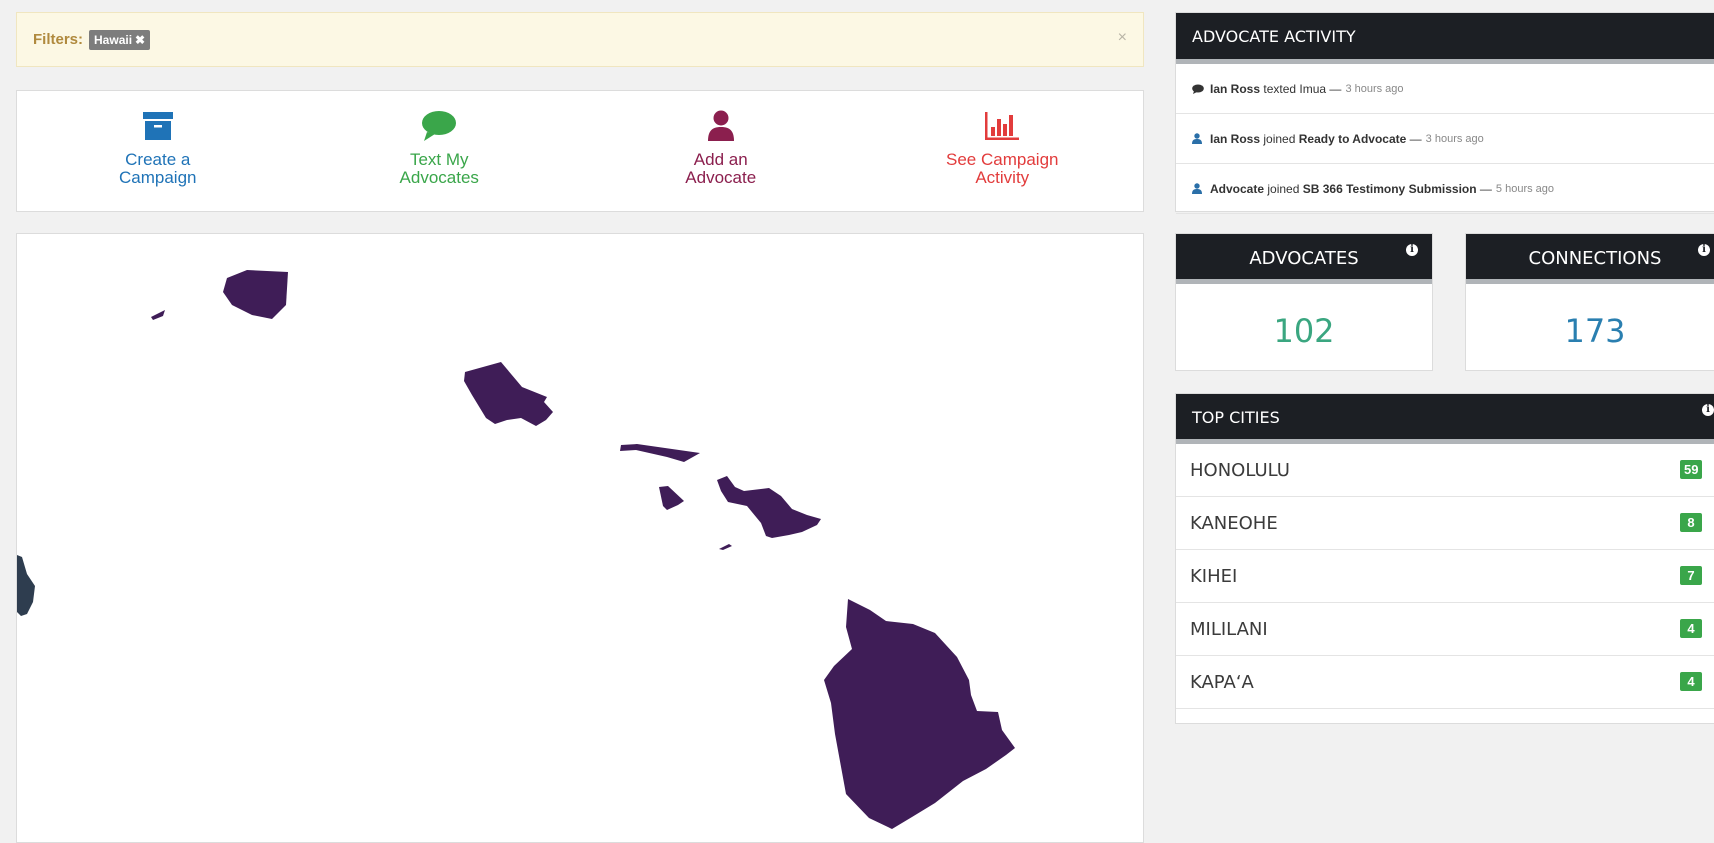 This screenshot has height=843, width=1714. Describe the element at coordinates (1595, 258) in the screenshot. I see `connections-title-text: CONNECTIONS` at that location.